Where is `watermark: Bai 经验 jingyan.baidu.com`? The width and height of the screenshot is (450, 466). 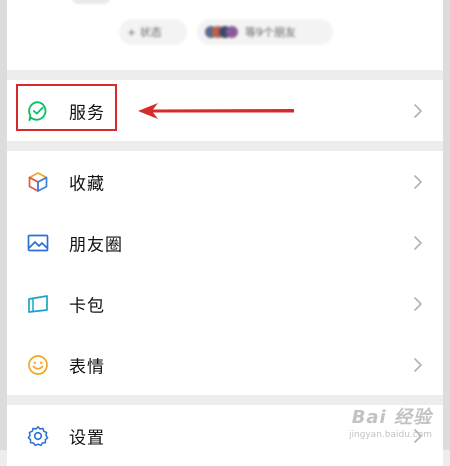
watermark: Bai 经验 jingyan.baidu.com is located at coordinates (390, 421).